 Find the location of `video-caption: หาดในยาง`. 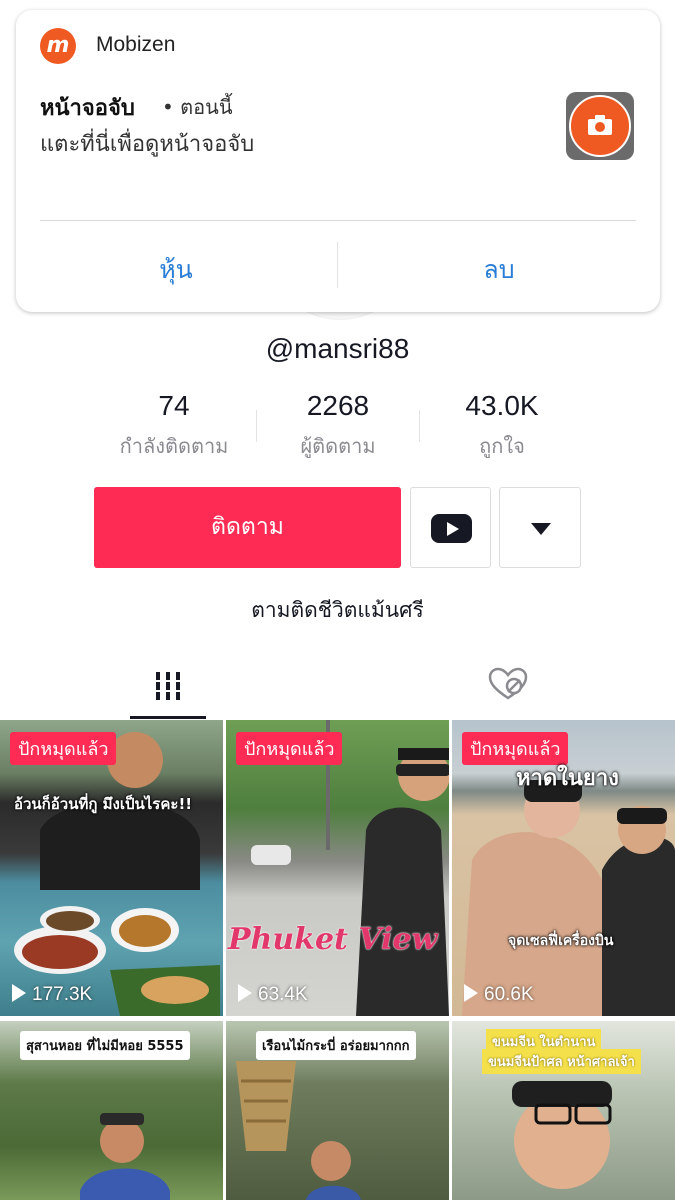

video-caption: หาดในยาง is located at coordinates (567, 778).